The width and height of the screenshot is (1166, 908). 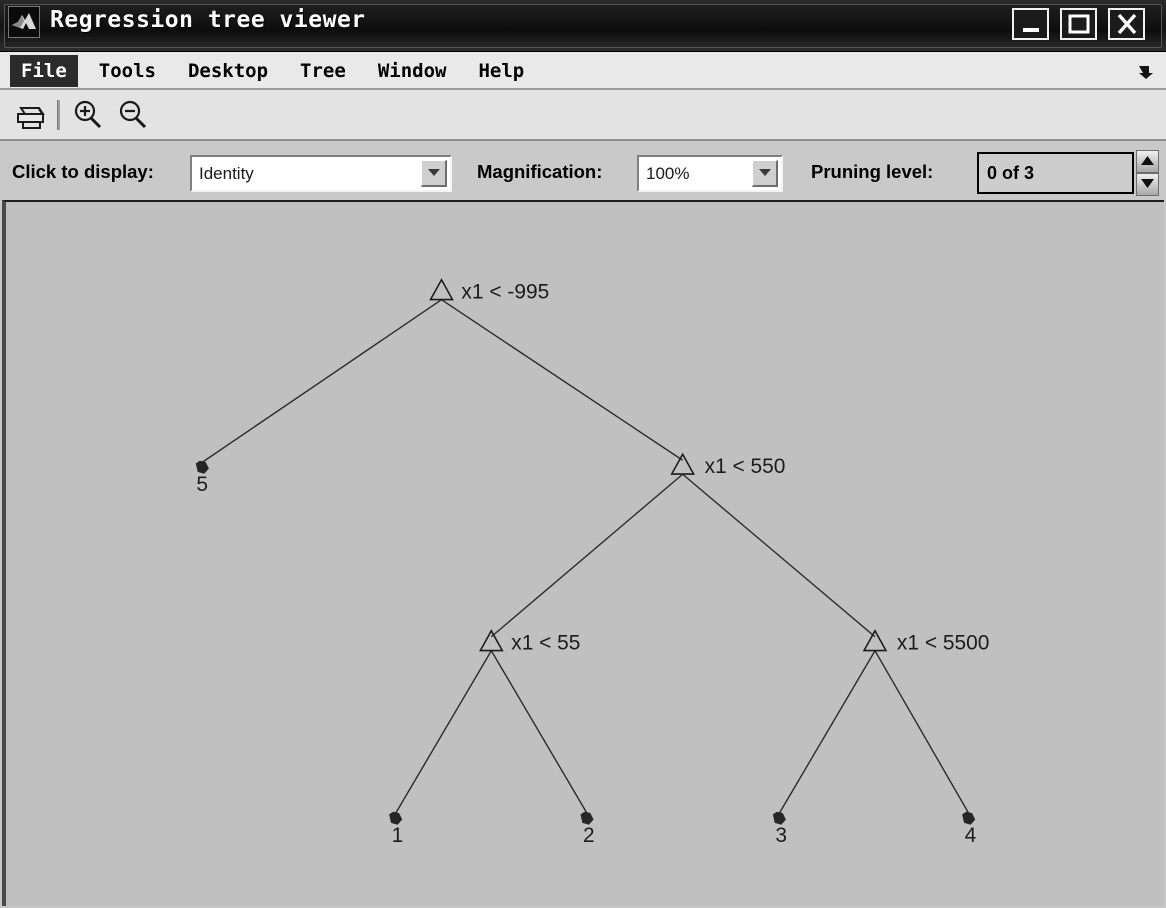 I want to click on title-bar: Regression tree viewer, so click(x=583, y=26).